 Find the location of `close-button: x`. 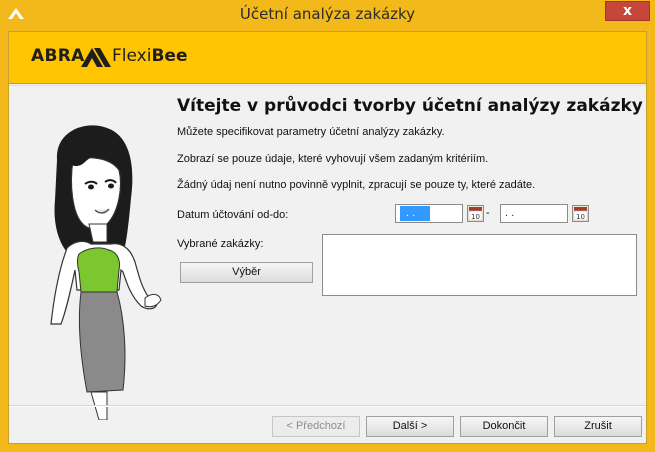

close-button: x is located at coordinates (627, 11).